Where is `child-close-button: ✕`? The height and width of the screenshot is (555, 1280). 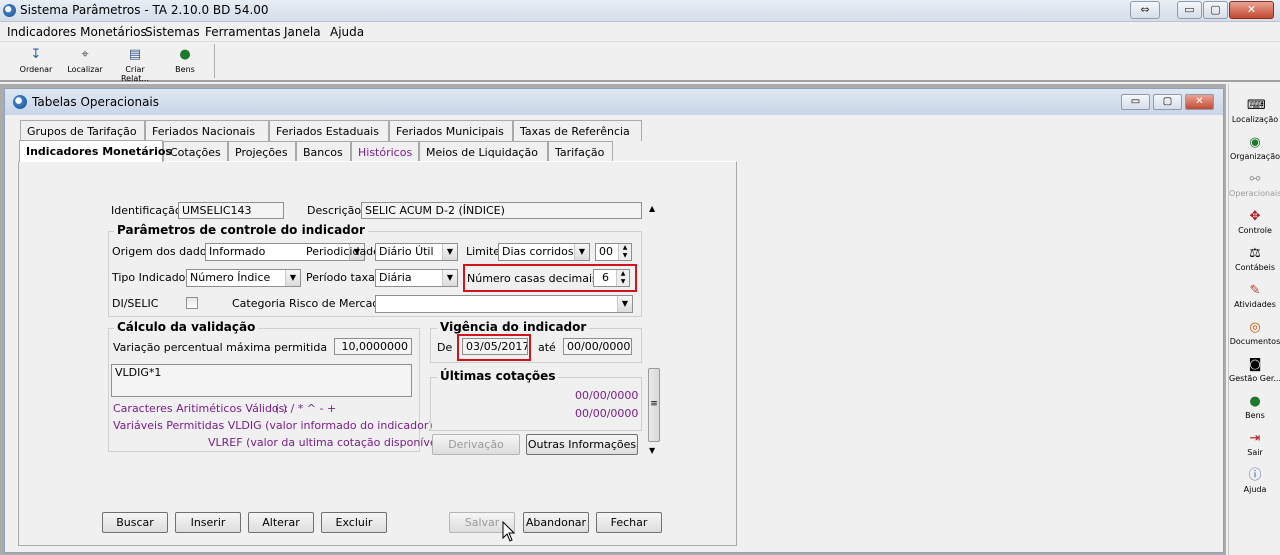
child-close-button: ✕ is located at coordinates (1199, 102).